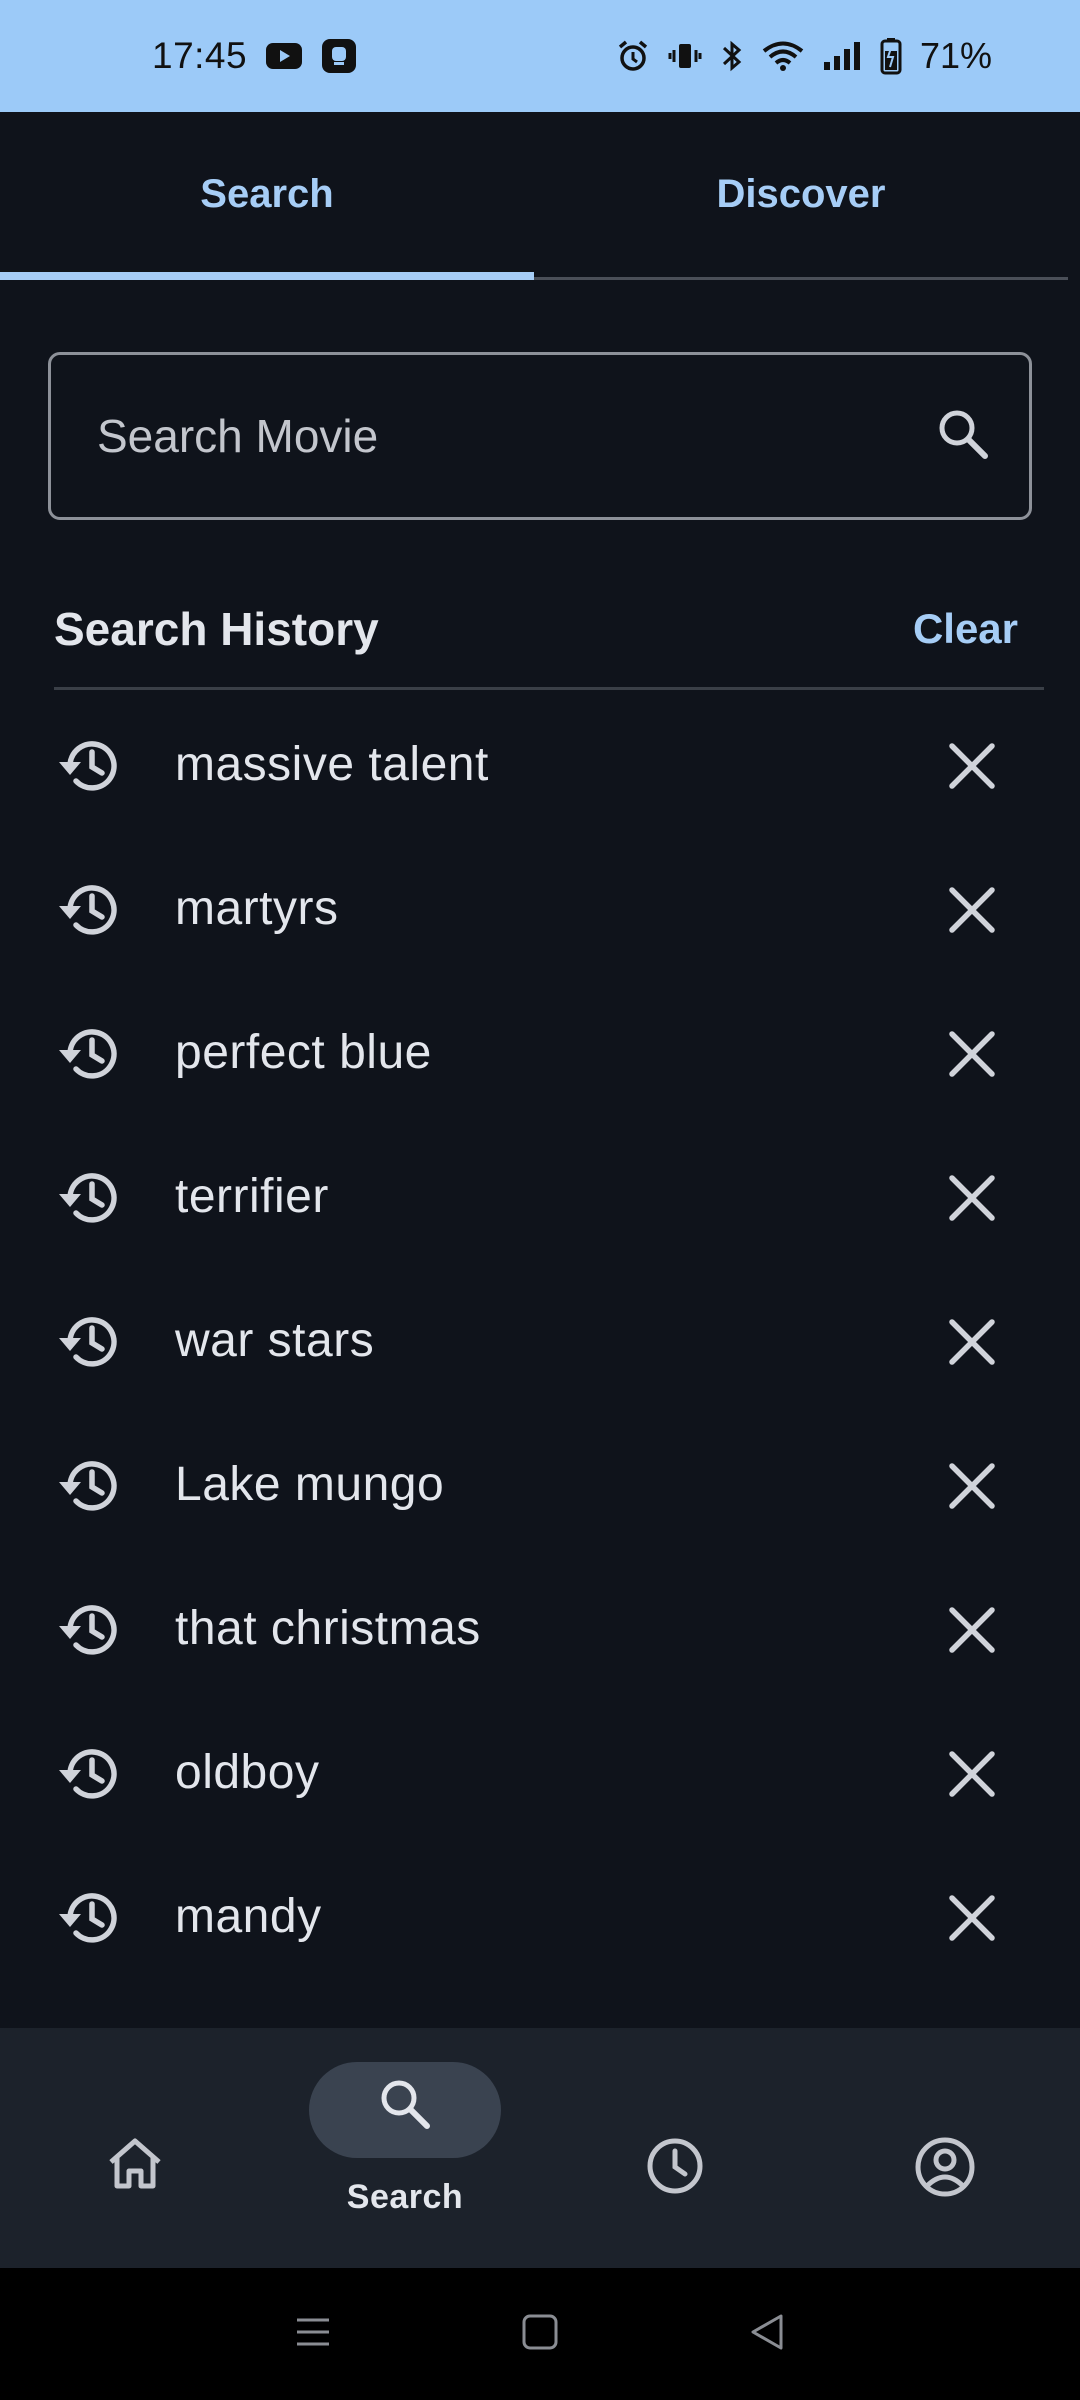 The height and width of the screenshot is (2400, 1080). Describe the element at coordinates (200, 55) in the screenshot. I see `status-time: 17:45` at that location.